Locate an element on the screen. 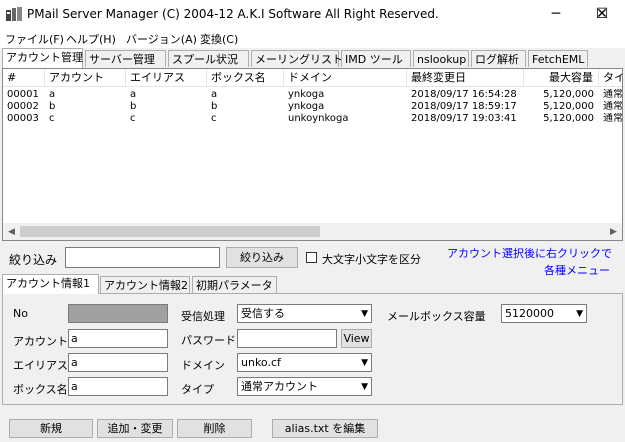  alias-label: エイリアス is located at coordinates (40, 365).